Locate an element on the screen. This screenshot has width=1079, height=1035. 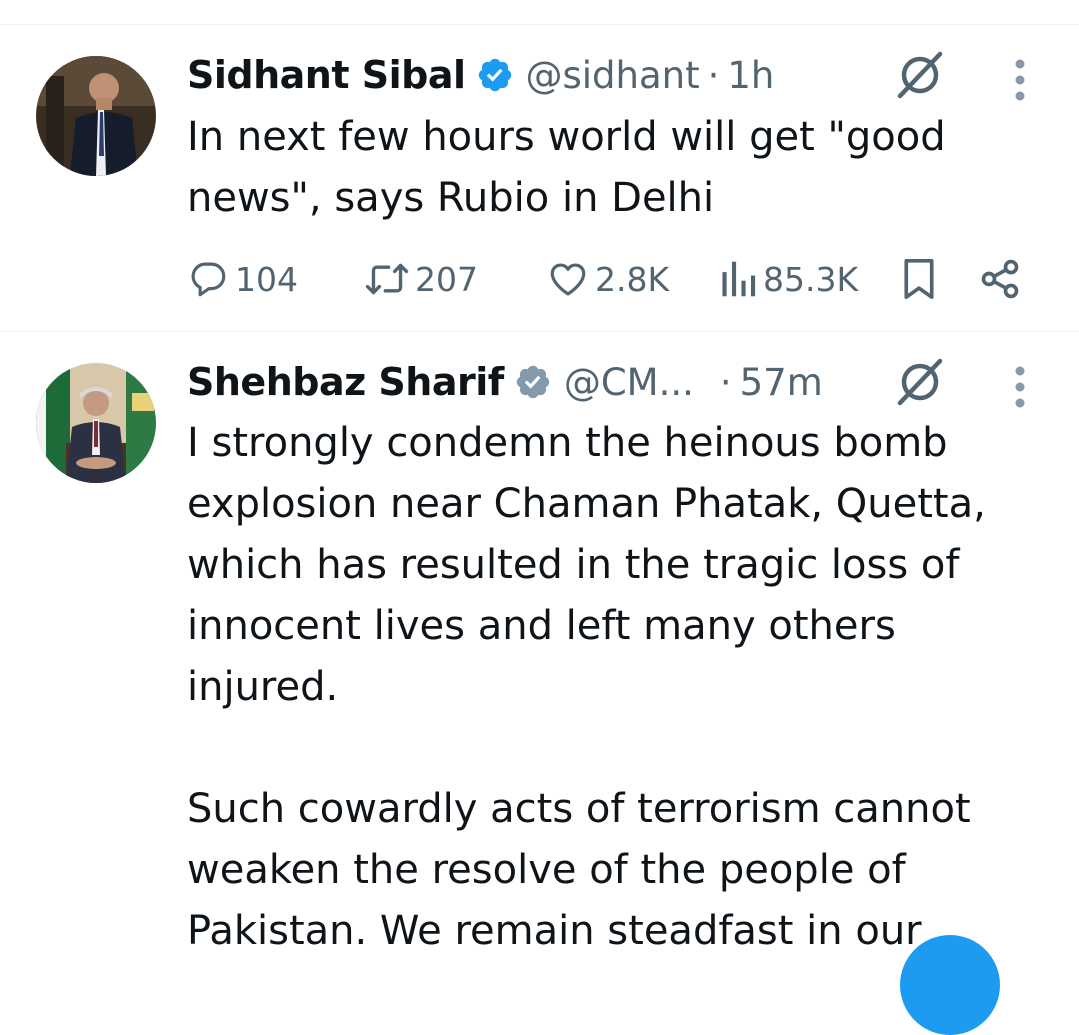
timestamp: 57m is located at coordinates (781, 382).